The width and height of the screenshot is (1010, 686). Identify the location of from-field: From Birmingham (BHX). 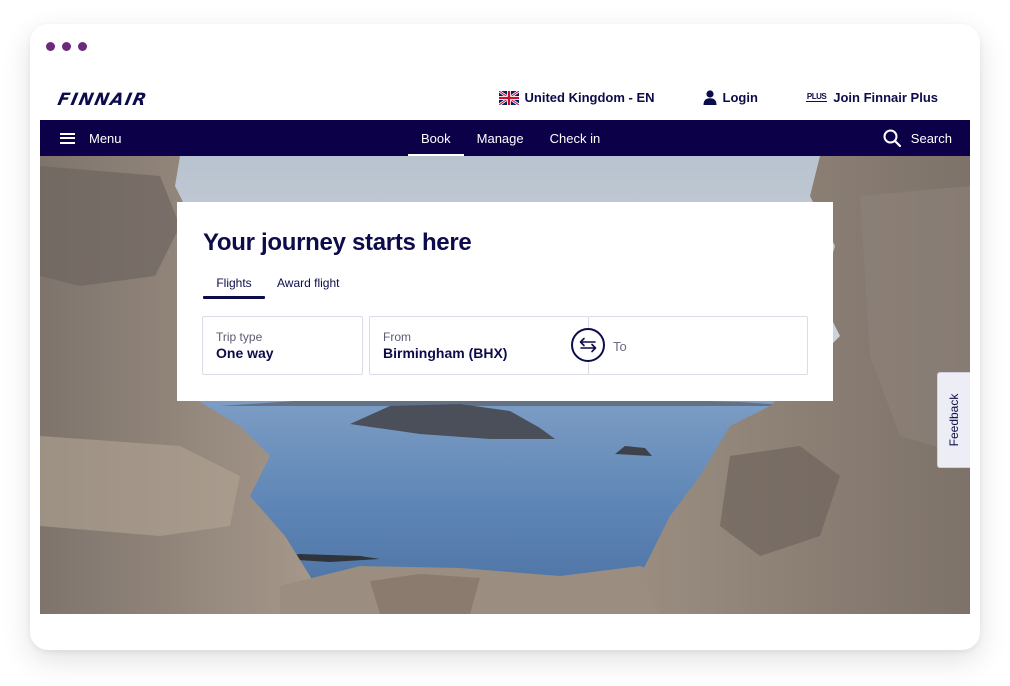
(479, 345).